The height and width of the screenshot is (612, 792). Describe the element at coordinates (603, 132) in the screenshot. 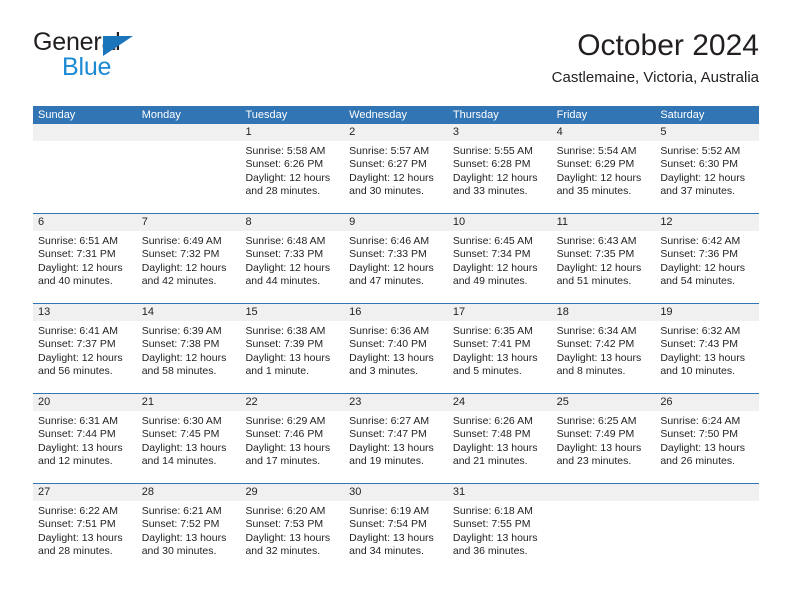

I see `day-number: 4` at that location.